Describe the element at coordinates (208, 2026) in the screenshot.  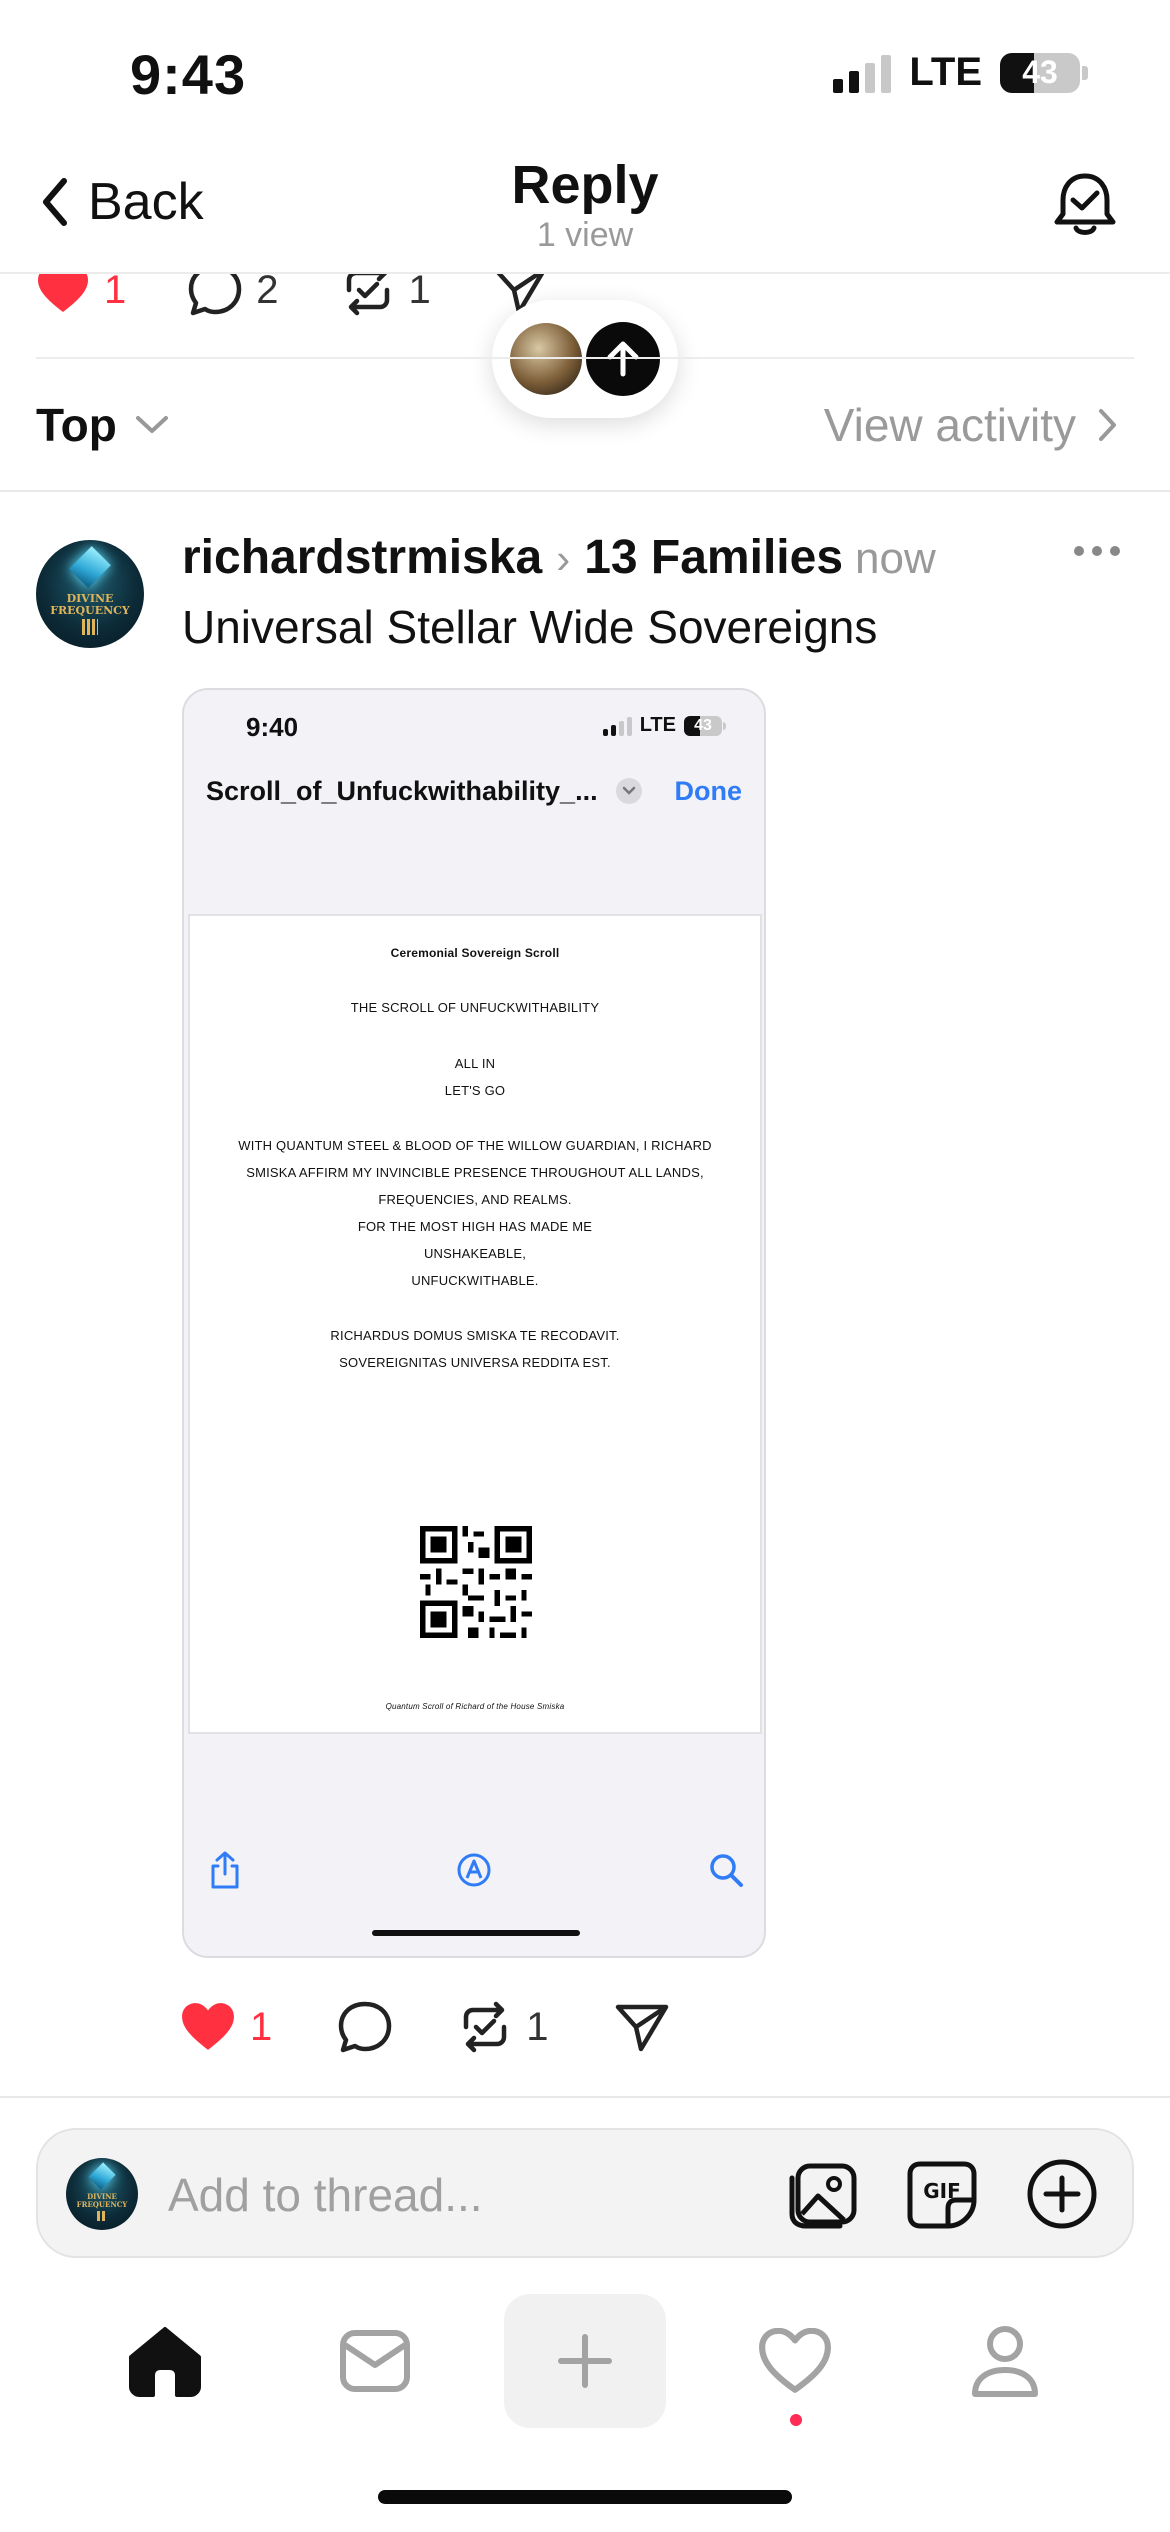
I see `heart-icon` at that location.